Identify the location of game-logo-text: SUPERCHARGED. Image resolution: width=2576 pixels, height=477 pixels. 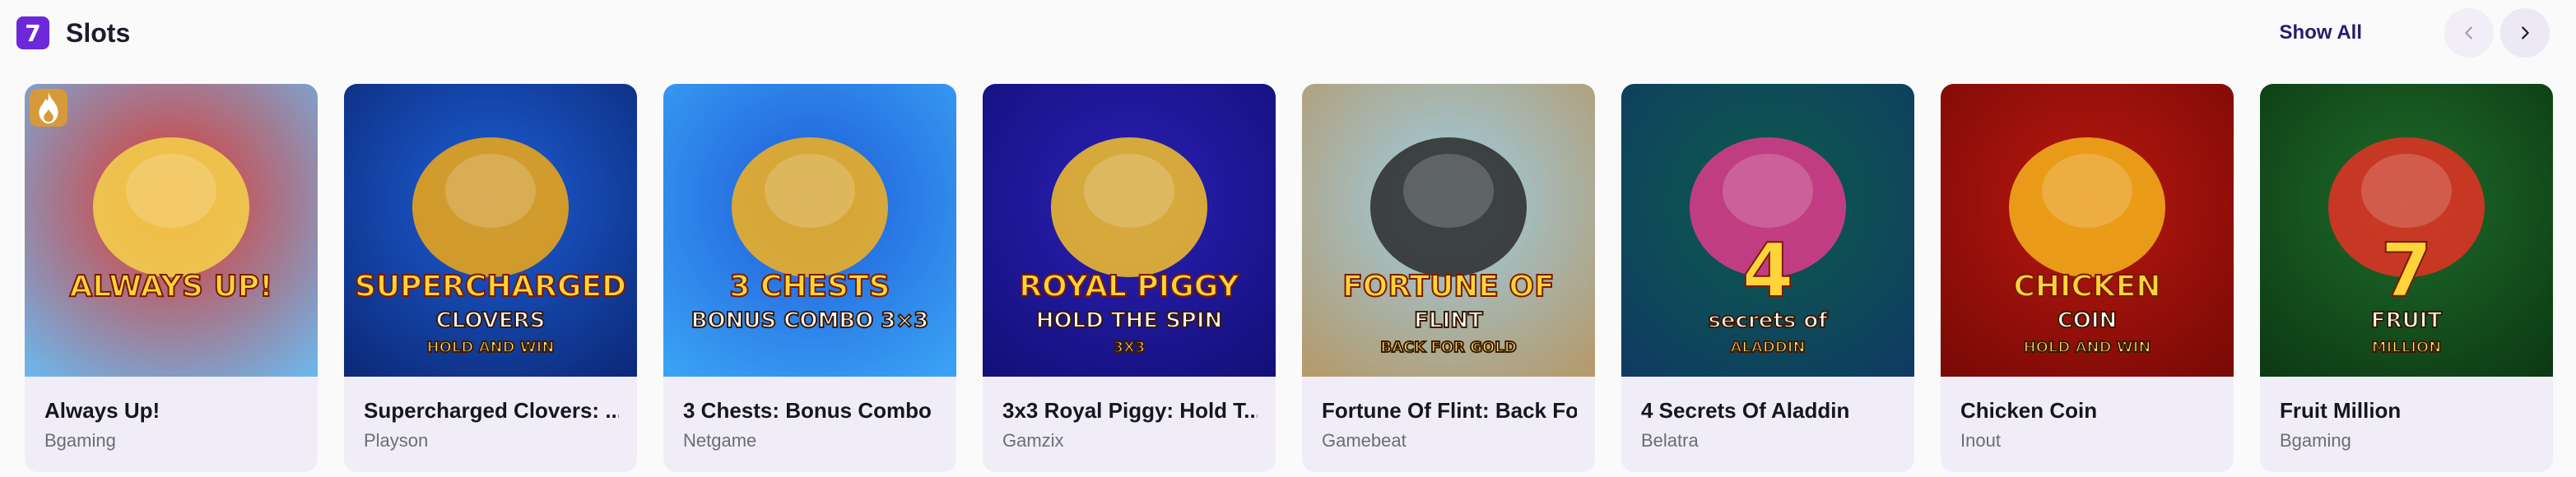
(490, 287).